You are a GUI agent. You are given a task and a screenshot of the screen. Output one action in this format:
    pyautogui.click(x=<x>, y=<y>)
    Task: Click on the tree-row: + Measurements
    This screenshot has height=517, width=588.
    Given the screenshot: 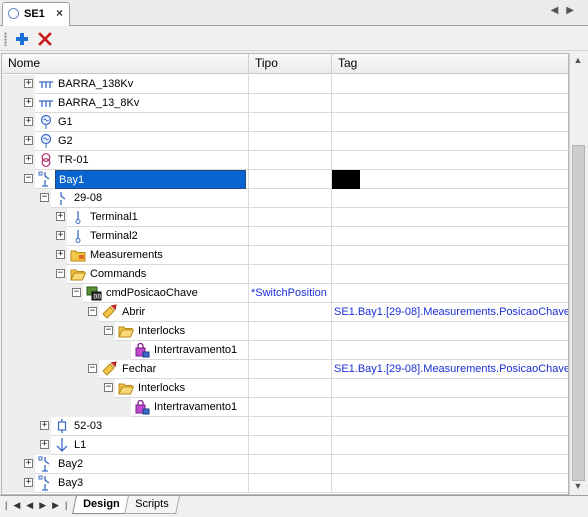 What is the action you would take?
    pyautogui.click(x=285, y=255)
    